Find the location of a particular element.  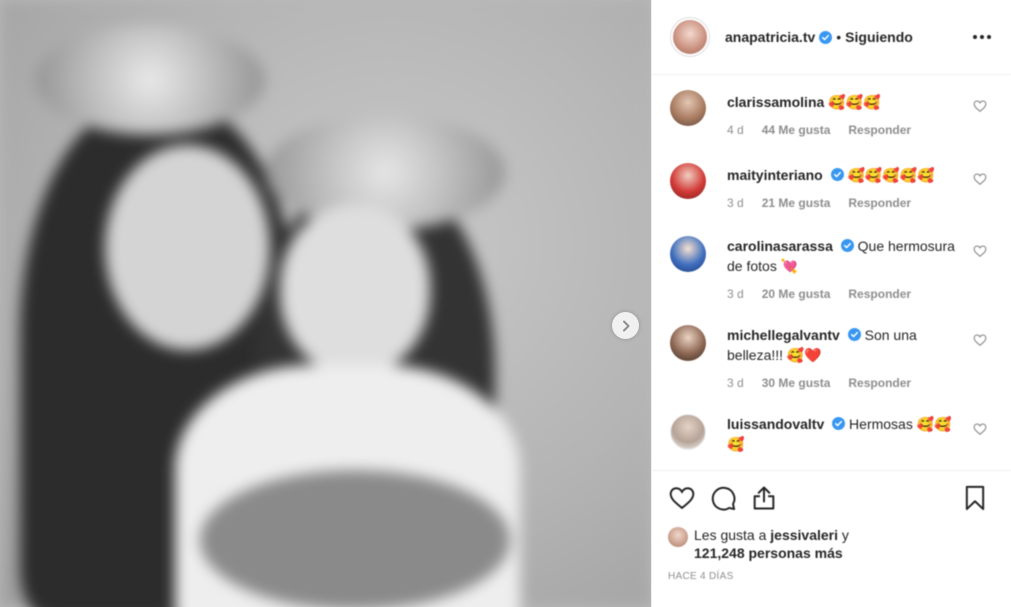

post-date: HACE 4 DÍAS is located at coordinates (831, 576).